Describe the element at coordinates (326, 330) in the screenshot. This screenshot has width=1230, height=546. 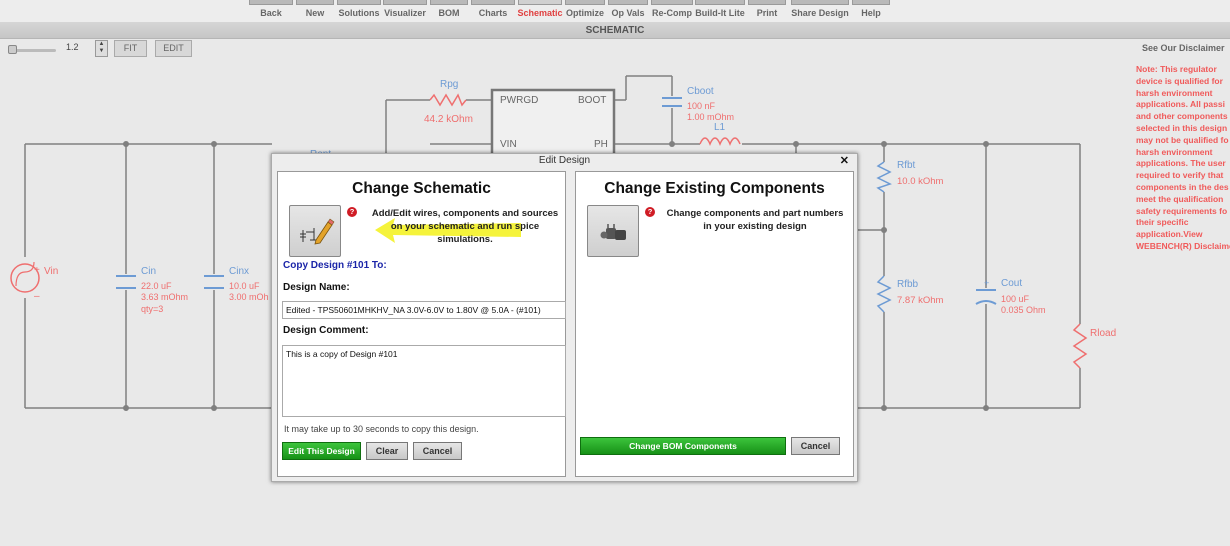
I see `design-comment-label: Design Comment:` at that location.